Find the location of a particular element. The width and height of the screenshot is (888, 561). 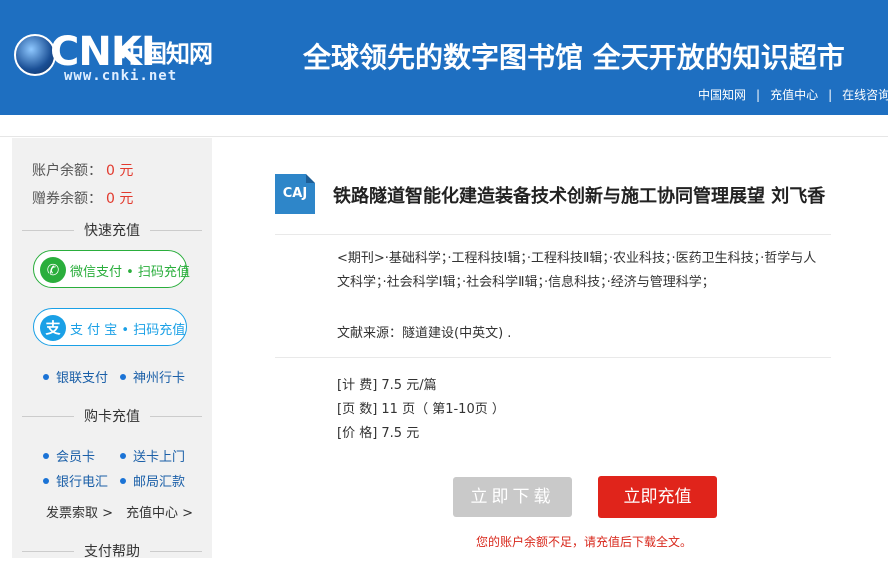

account-balance: 账户余额： 0 元 is located at coordinates (83, 171).